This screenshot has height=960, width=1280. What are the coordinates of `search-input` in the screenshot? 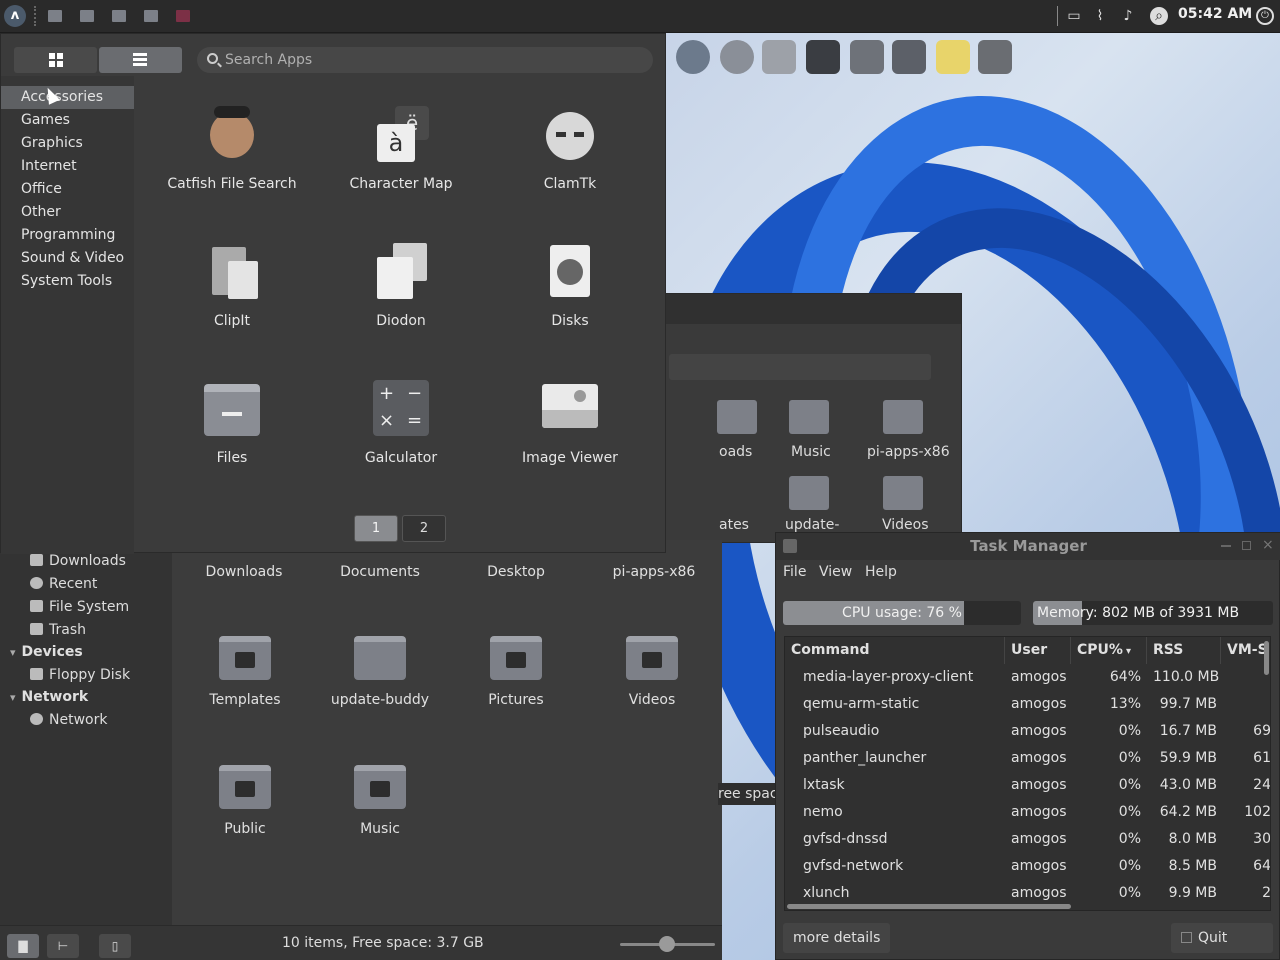 It's located at (425, 60).